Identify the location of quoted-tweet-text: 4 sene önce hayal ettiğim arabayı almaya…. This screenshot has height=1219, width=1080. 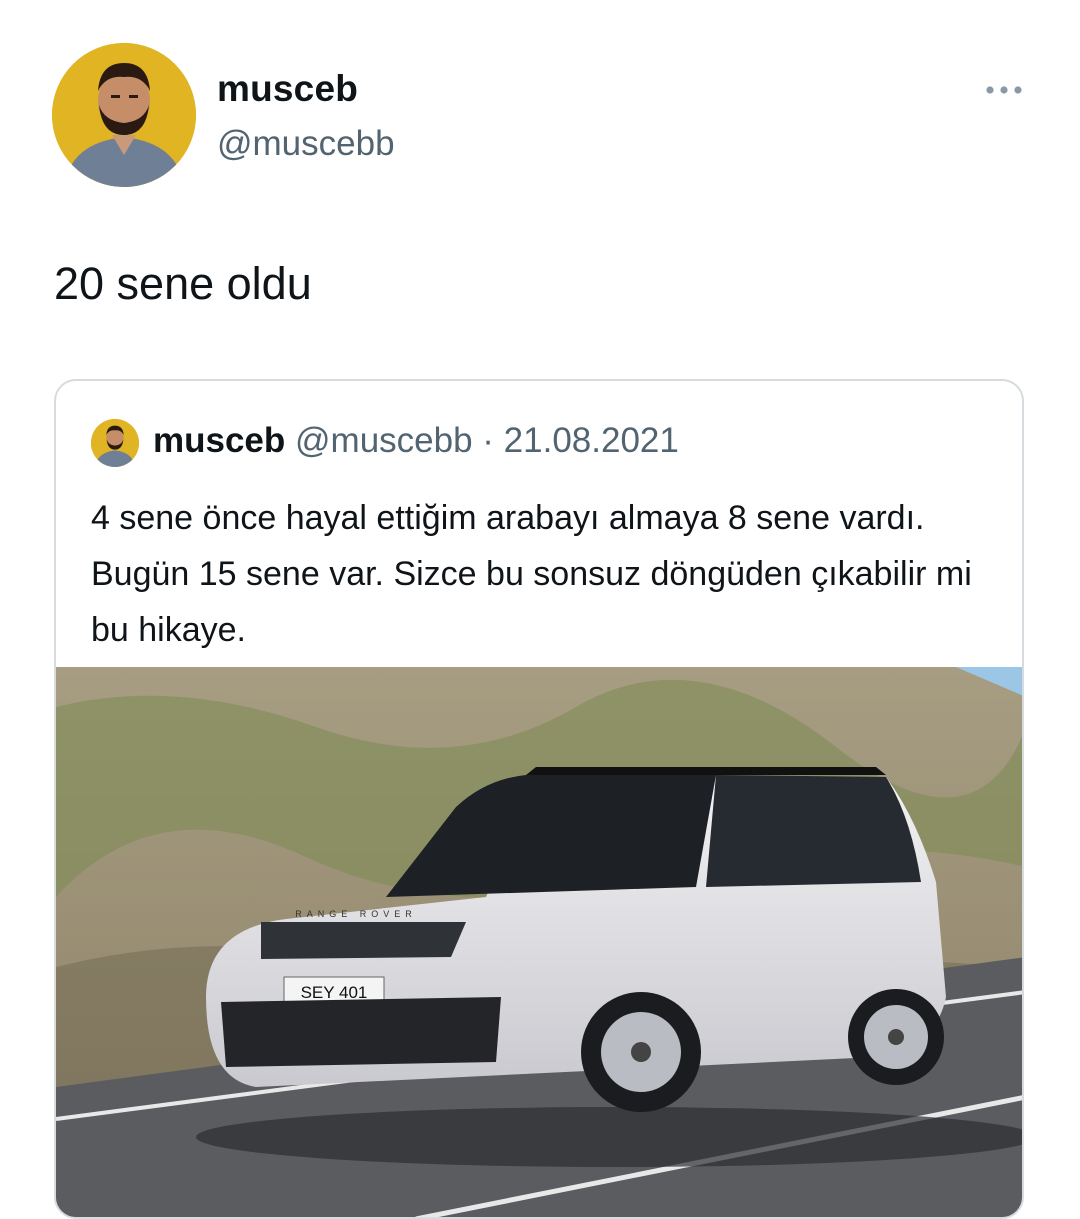
(531, 574).